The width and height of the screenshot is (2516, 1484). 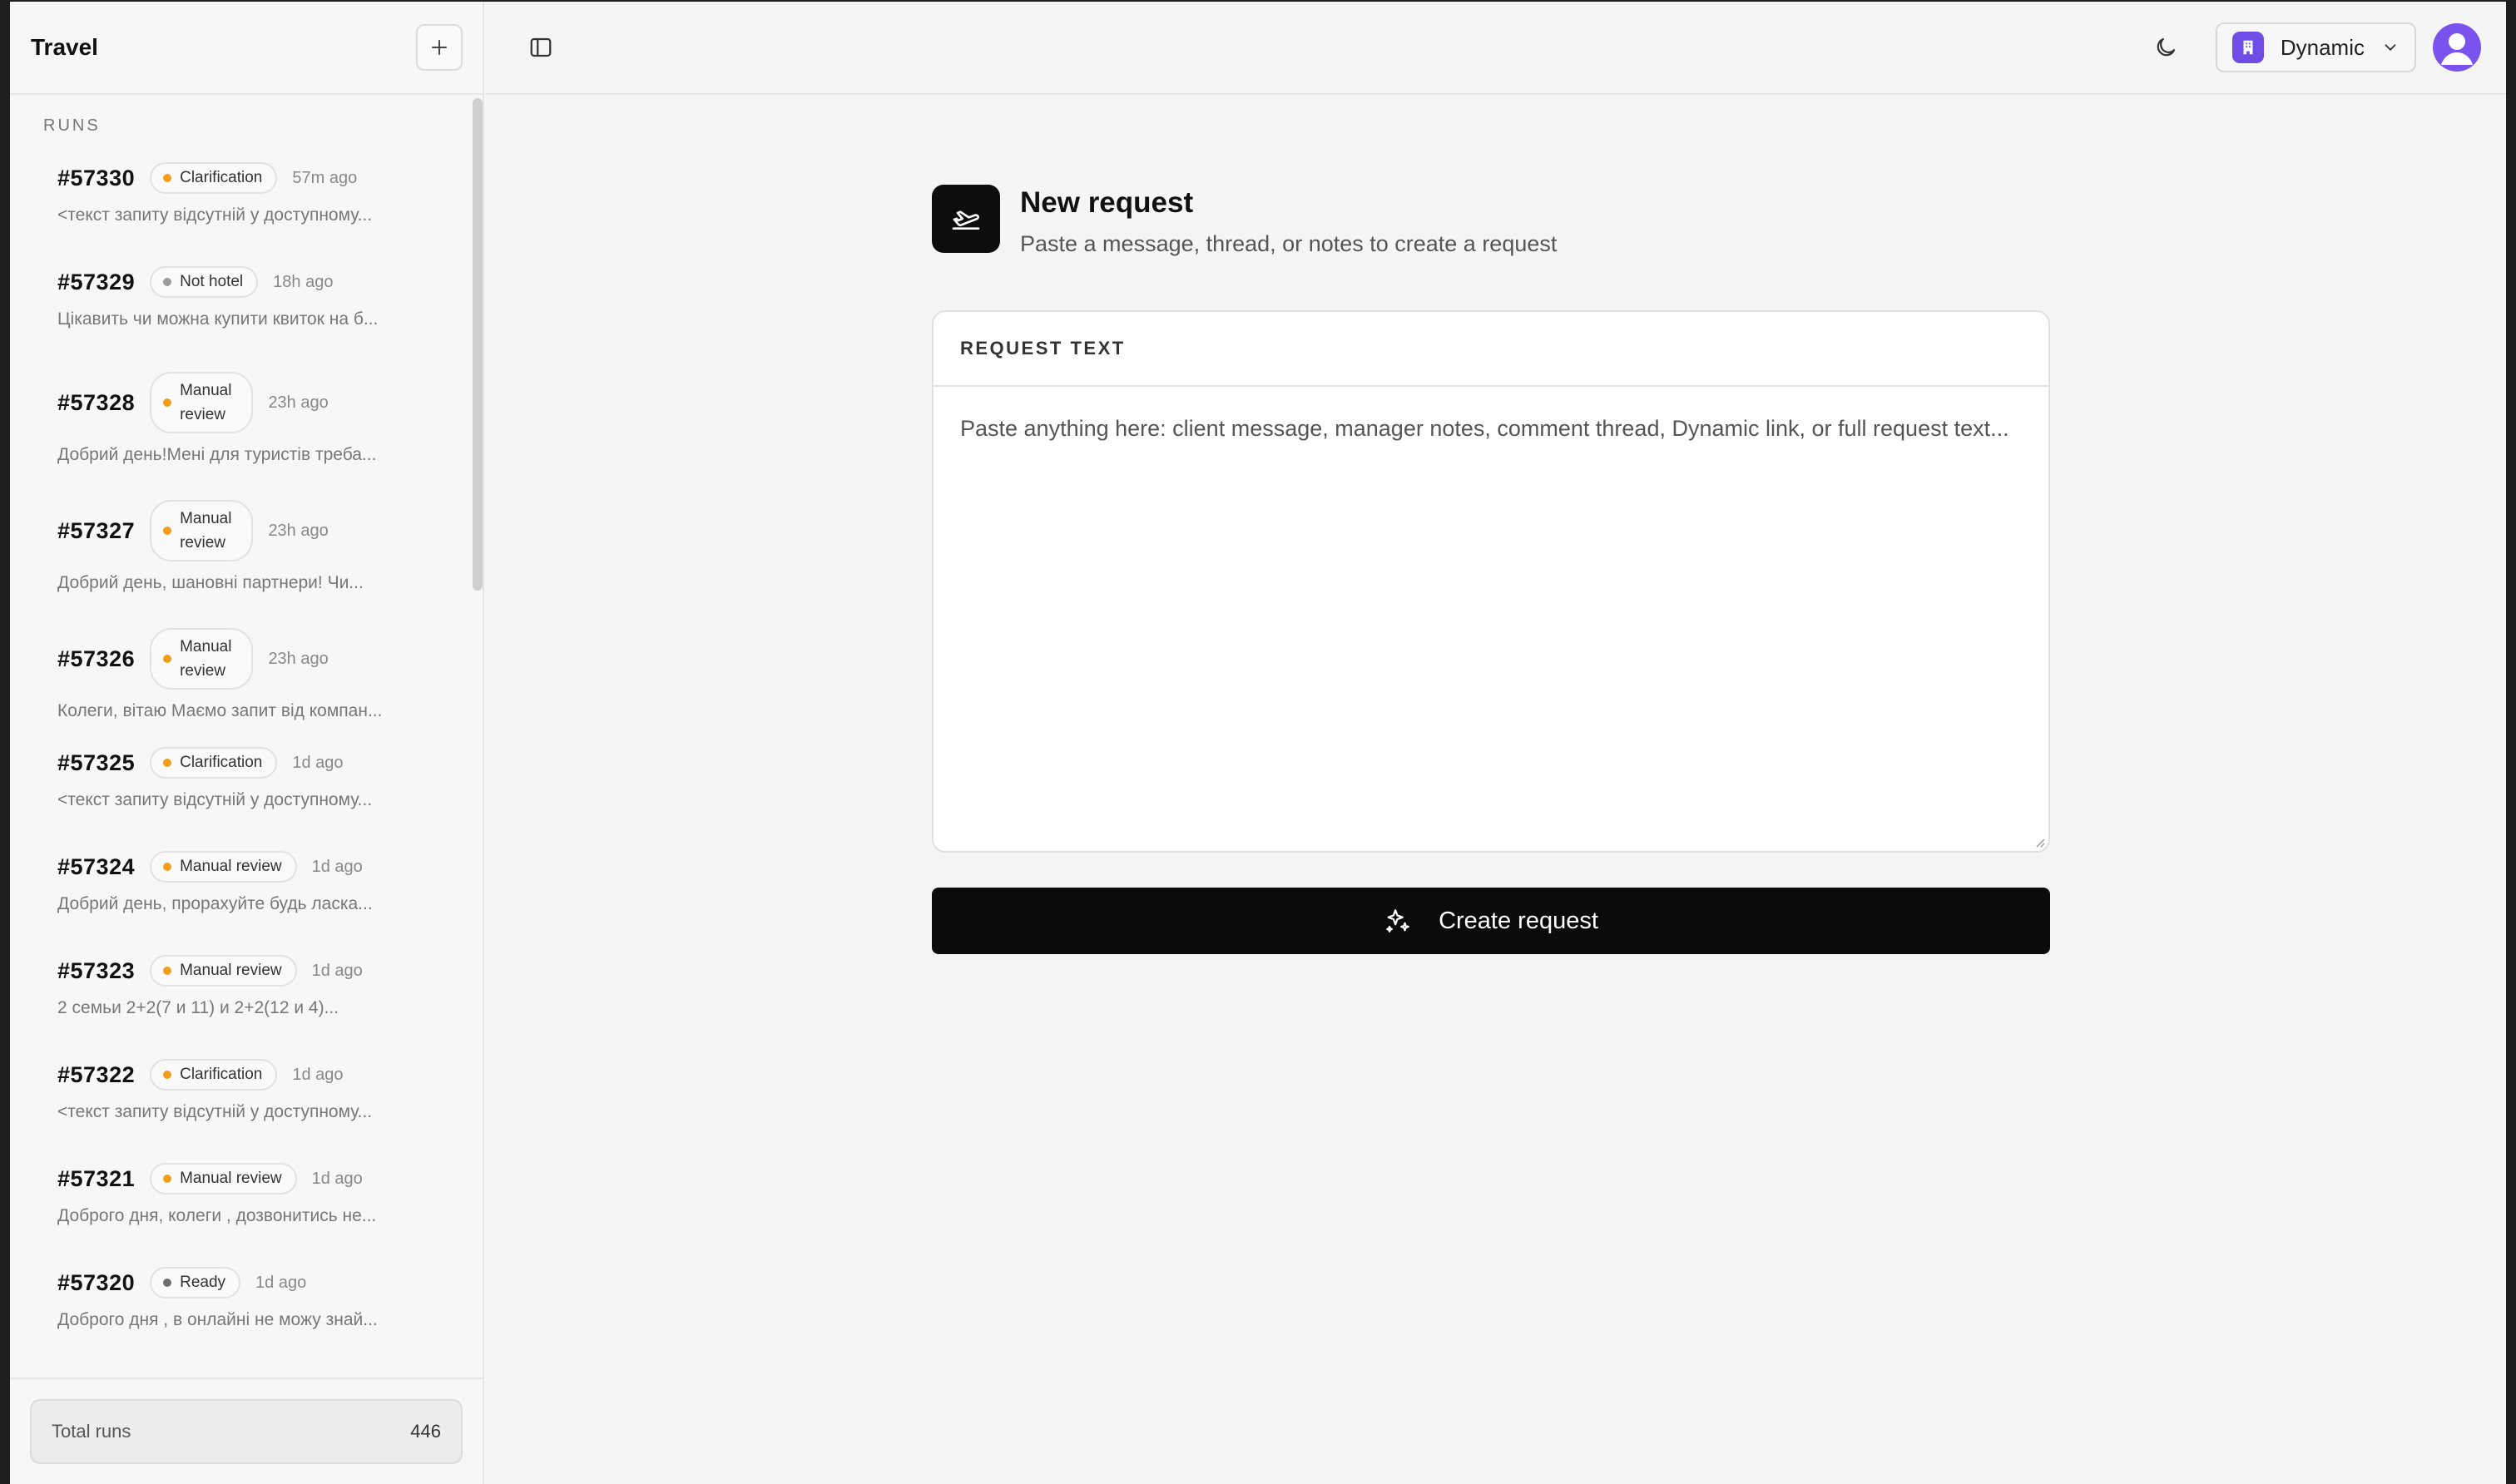 What do you see at coordinates (203, 1282) in the screenshot?
I see `status-label: Ready` at bounding box center [203, 1282].